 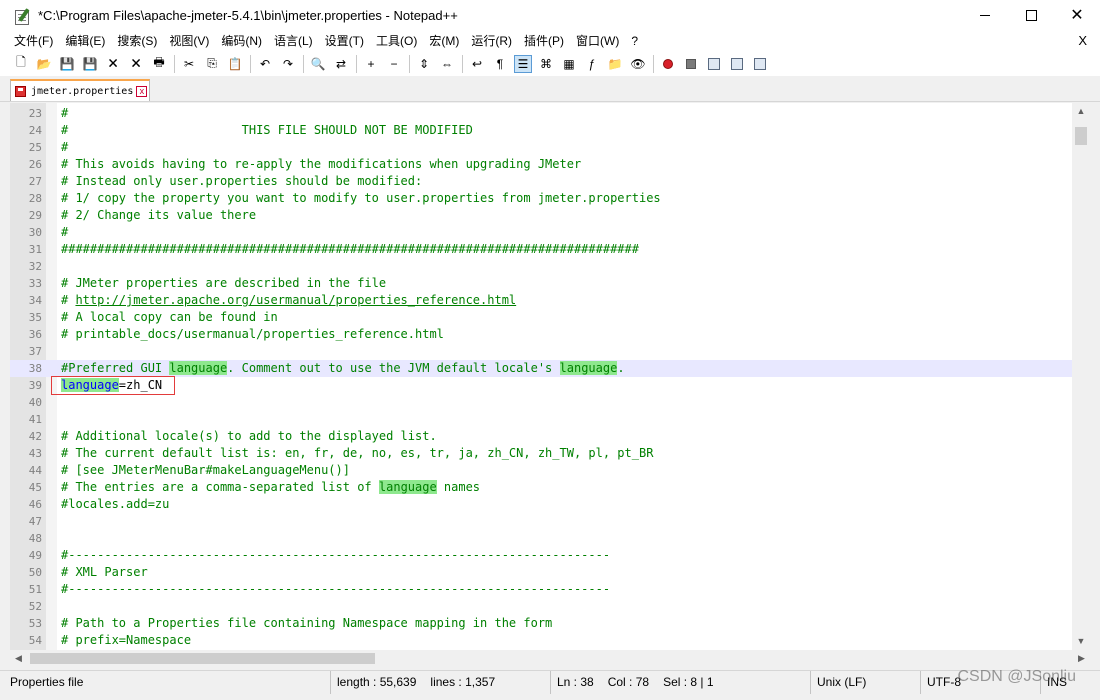 What do you see at coordinates (541, 640) in the screenshot?
I see `code-line: 54 # prefix=Namespace` at bounding box center [541, 640].